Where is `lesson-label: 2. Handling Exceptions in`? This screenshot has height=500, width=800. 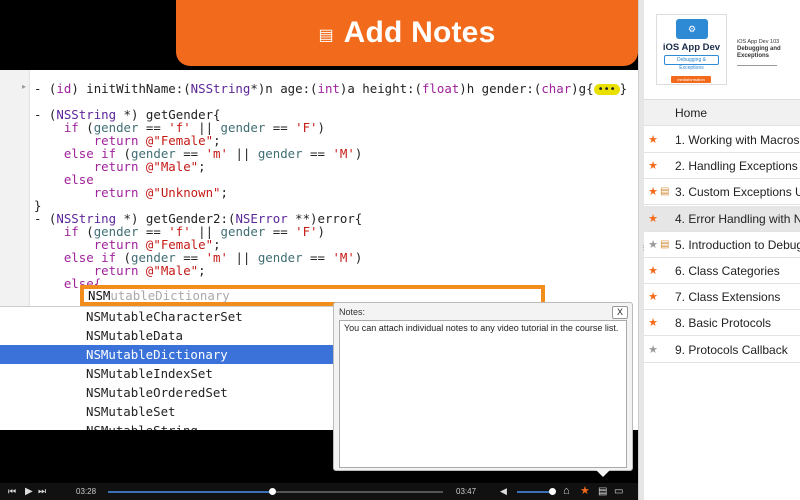 lesson-label: 2. Handling Exceptions in is located at coordinates (737, 166).